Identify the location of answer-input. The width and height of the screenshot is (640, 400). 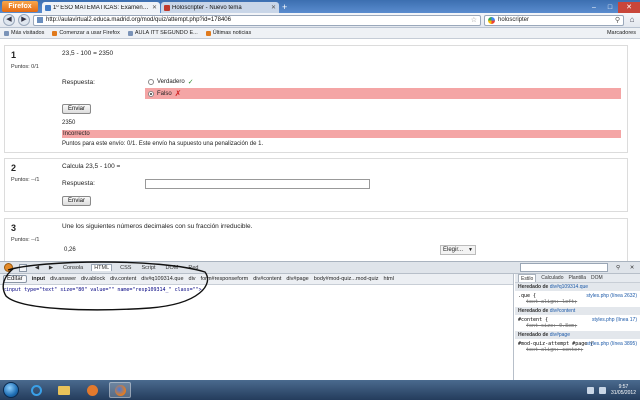
(257, 184).